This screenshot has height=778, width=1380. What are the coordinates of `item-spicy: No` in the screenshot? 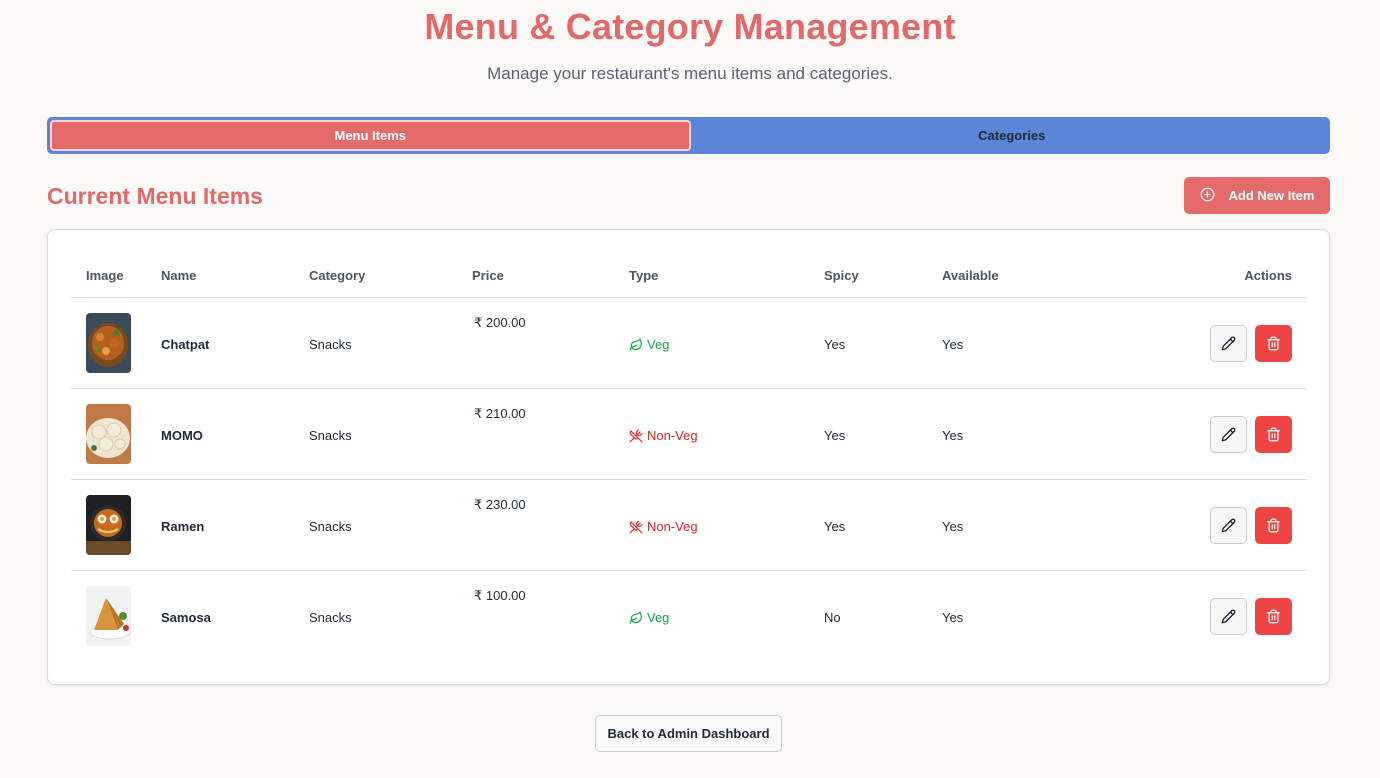 It's located at (832, 617).